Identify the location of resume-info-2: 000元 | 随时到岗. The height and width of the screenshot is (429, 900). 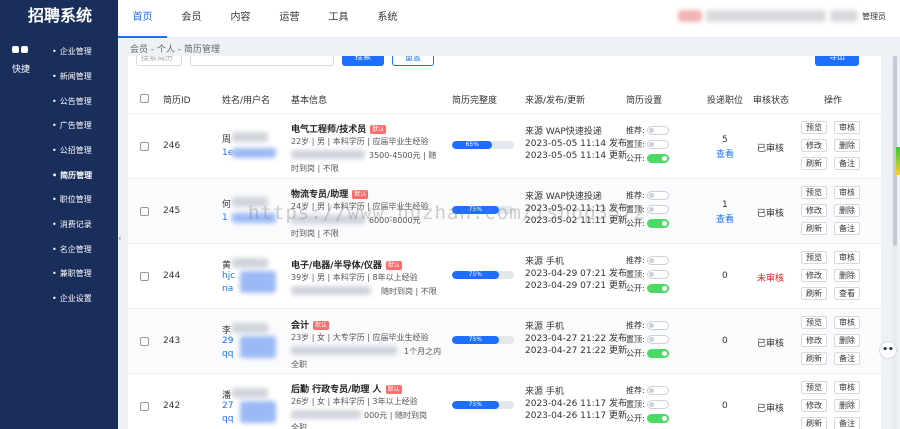
(396, 415).